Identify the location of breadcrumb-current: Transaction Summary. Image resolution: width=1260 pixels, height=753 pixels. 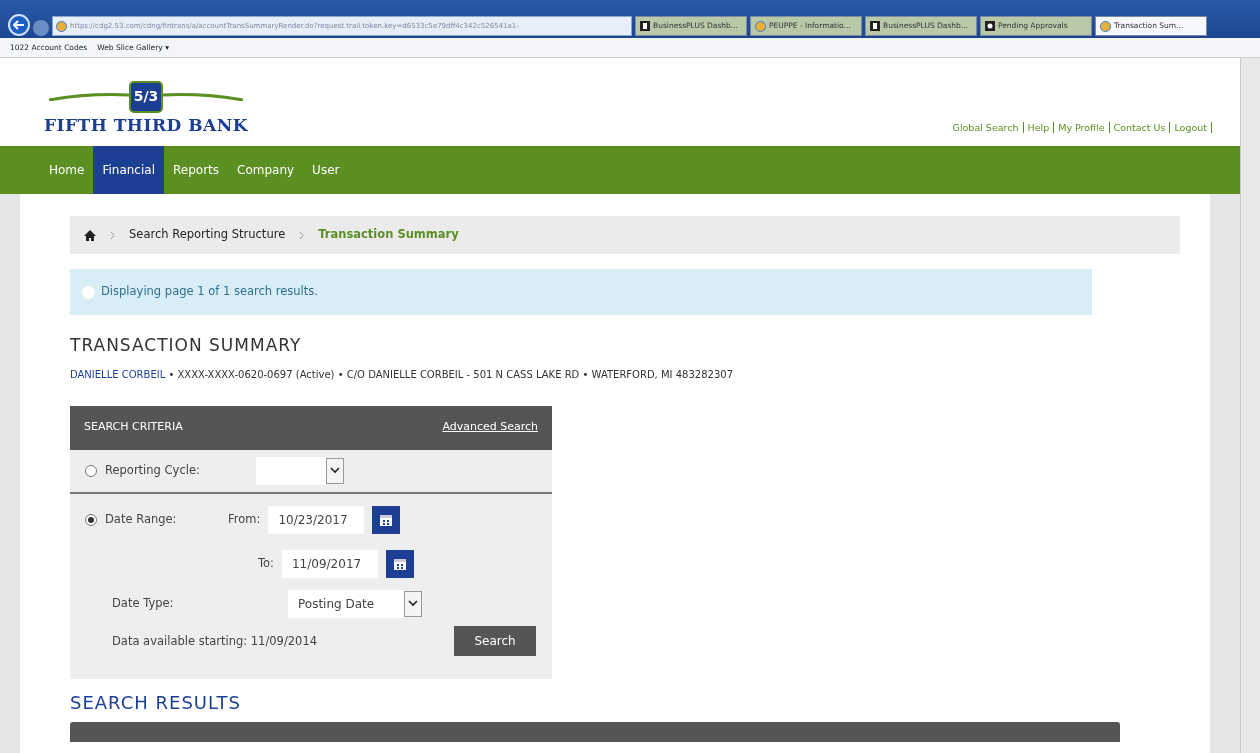
(388, 235).